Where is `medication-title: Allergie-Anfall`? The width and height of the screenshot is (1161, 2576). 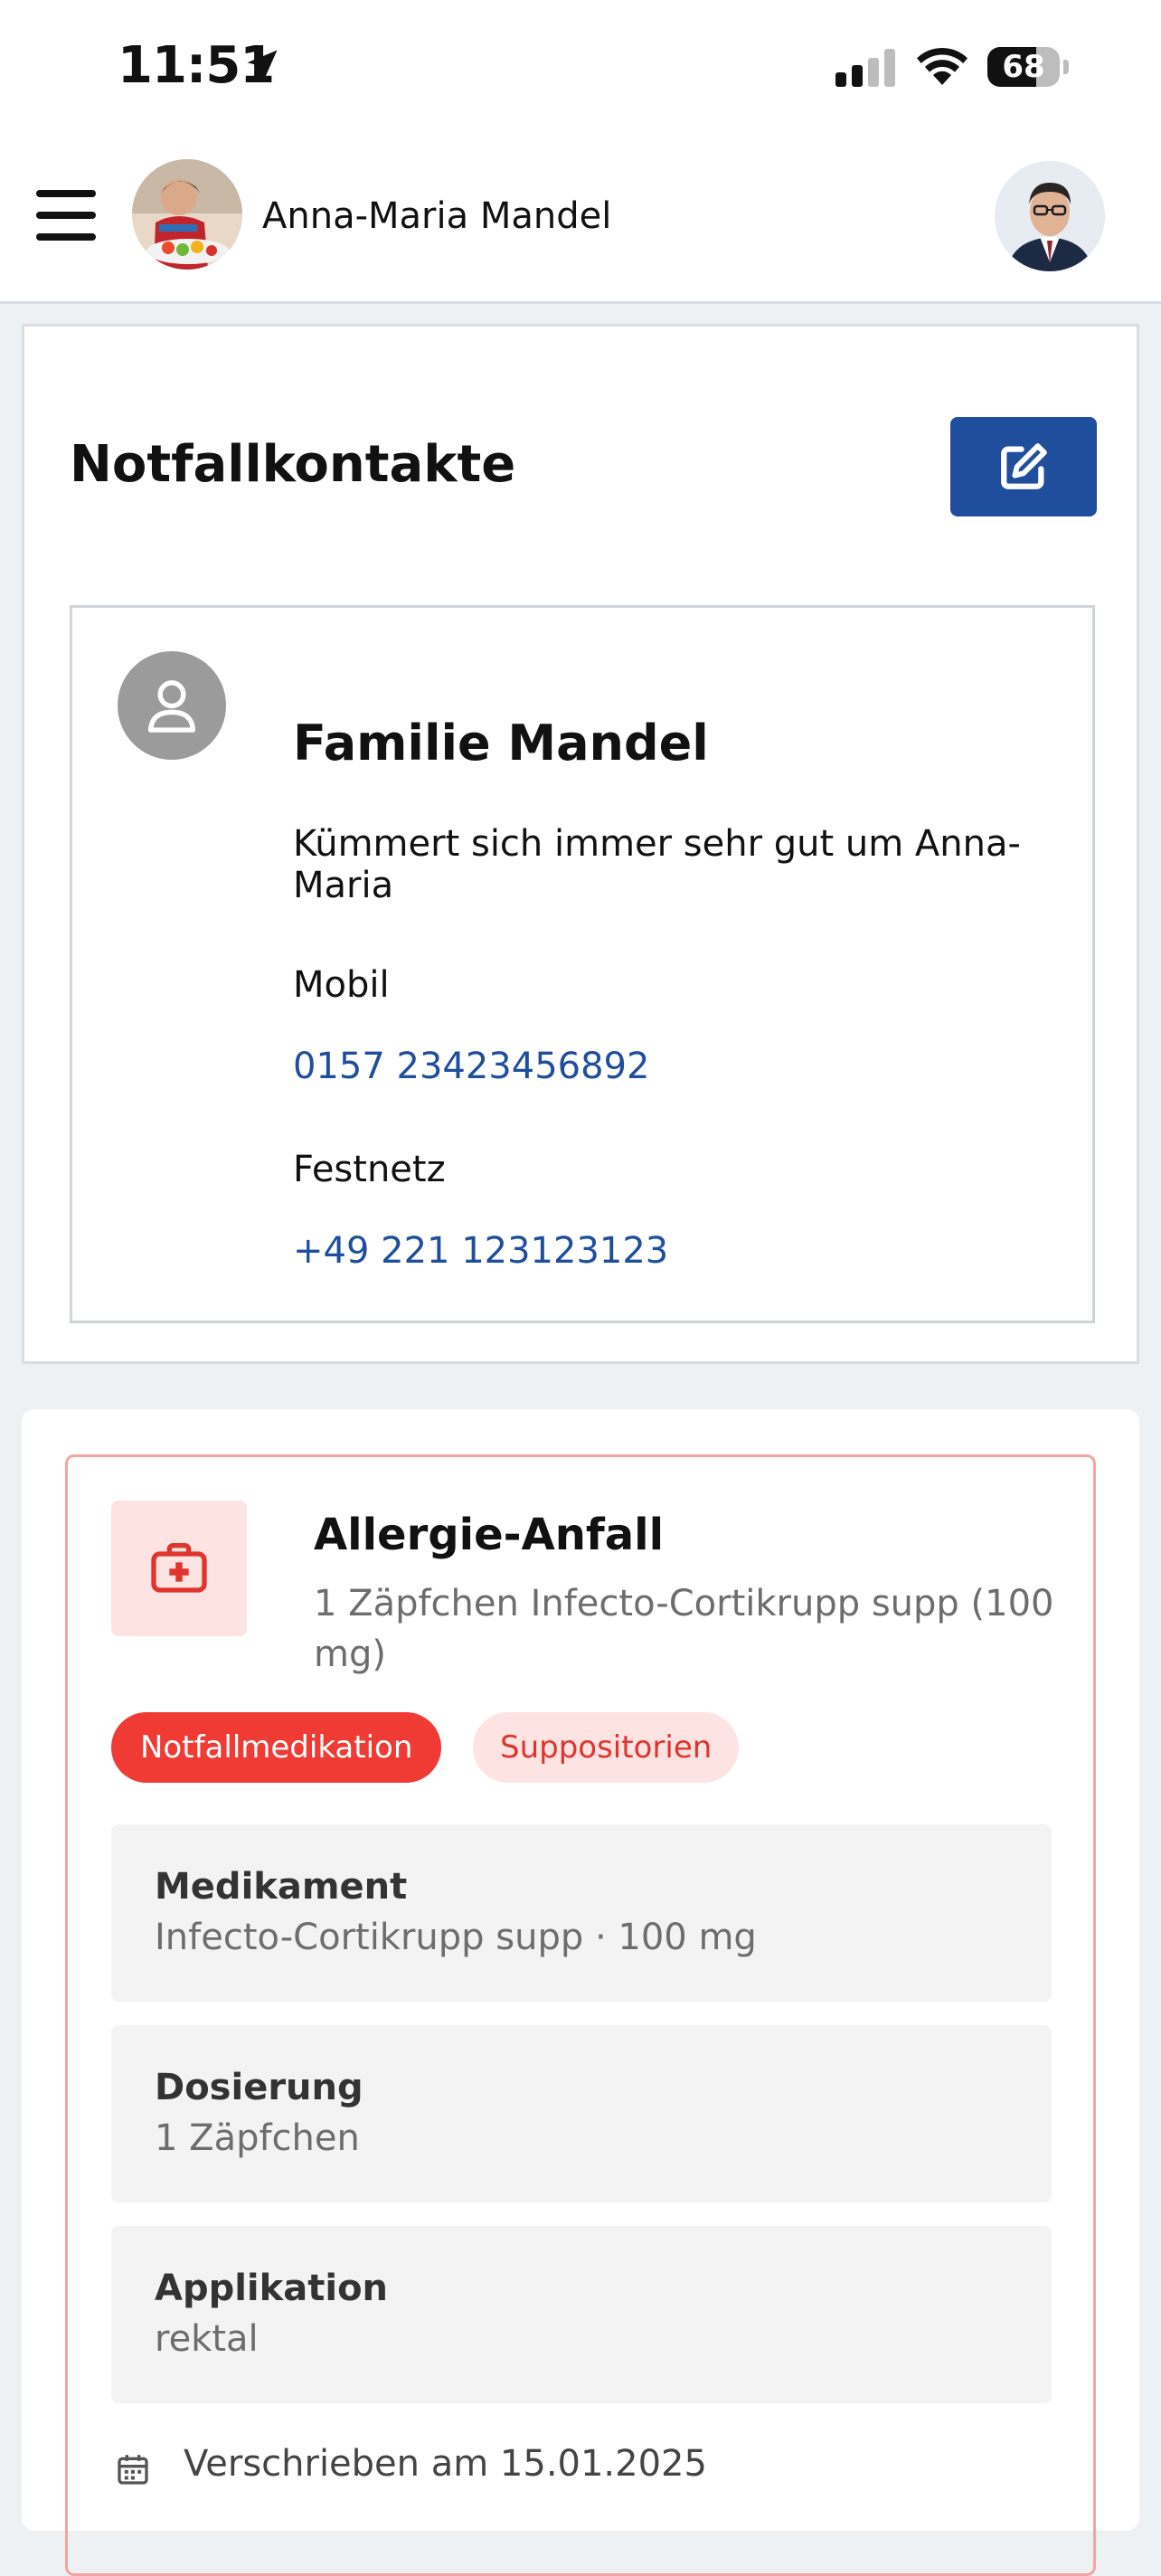
medication-title: Allergie-Anfall is located at coordinates (489, 1535).